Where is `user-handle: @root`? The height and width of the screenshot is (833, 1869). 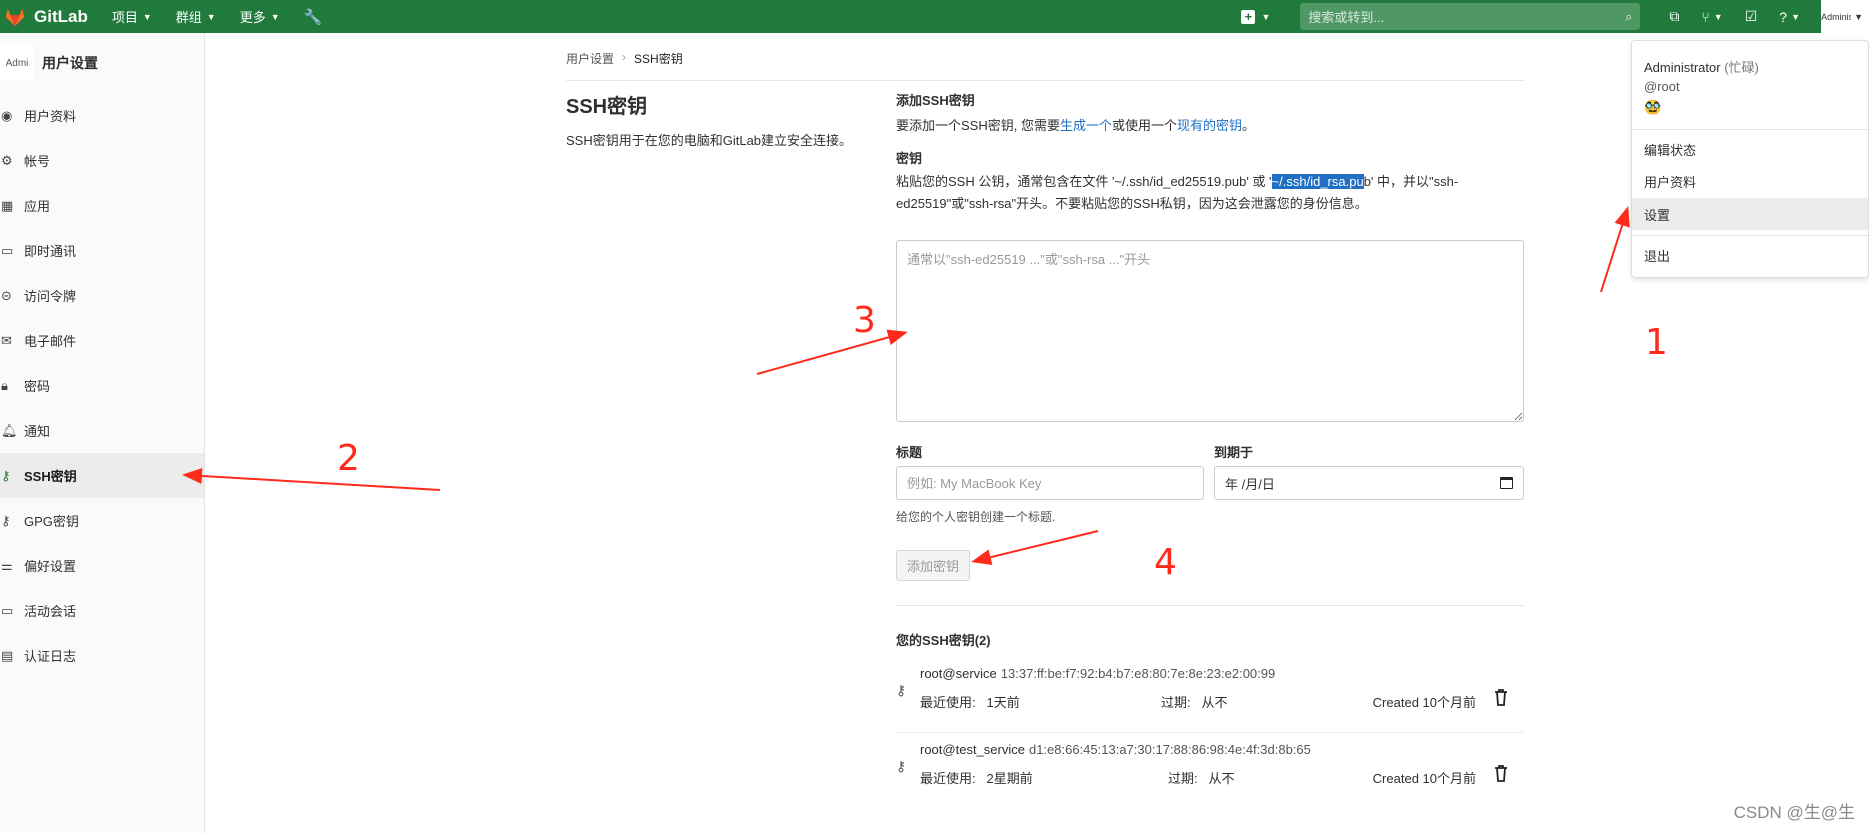
user-handle: @root is located at coordinates (1662, 86).